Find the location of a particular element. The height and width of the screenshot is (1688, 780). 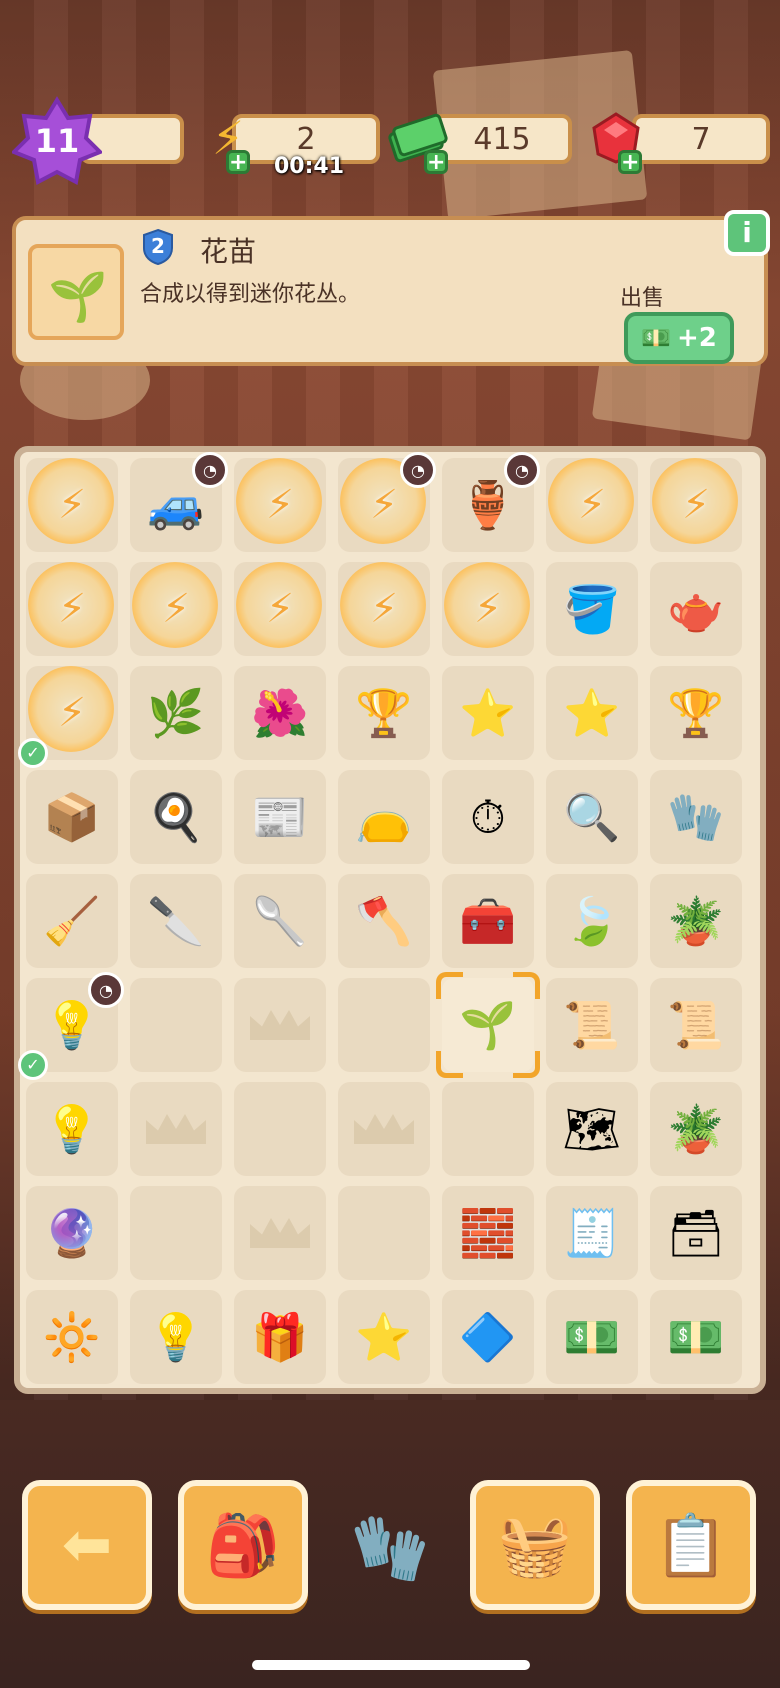

sell-label: 出售 is located at coordinates (641, 298).